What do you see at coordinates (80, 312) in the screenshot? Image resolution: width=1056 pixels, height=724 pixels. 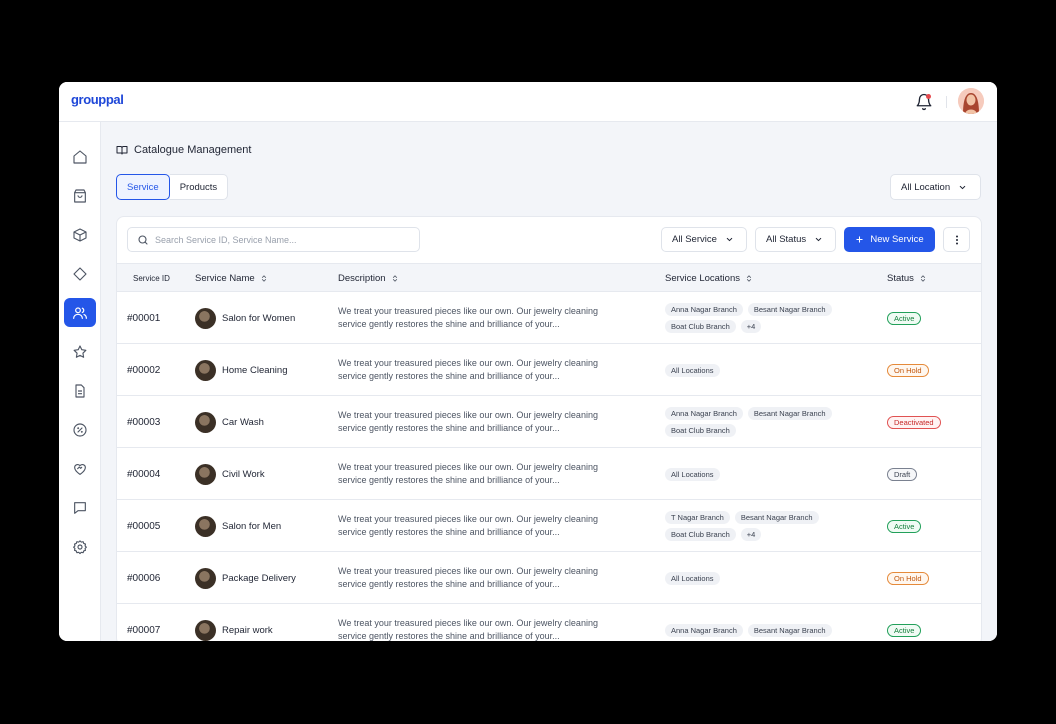 I see `sidebar-item-users` at bounding box center [80, 312].